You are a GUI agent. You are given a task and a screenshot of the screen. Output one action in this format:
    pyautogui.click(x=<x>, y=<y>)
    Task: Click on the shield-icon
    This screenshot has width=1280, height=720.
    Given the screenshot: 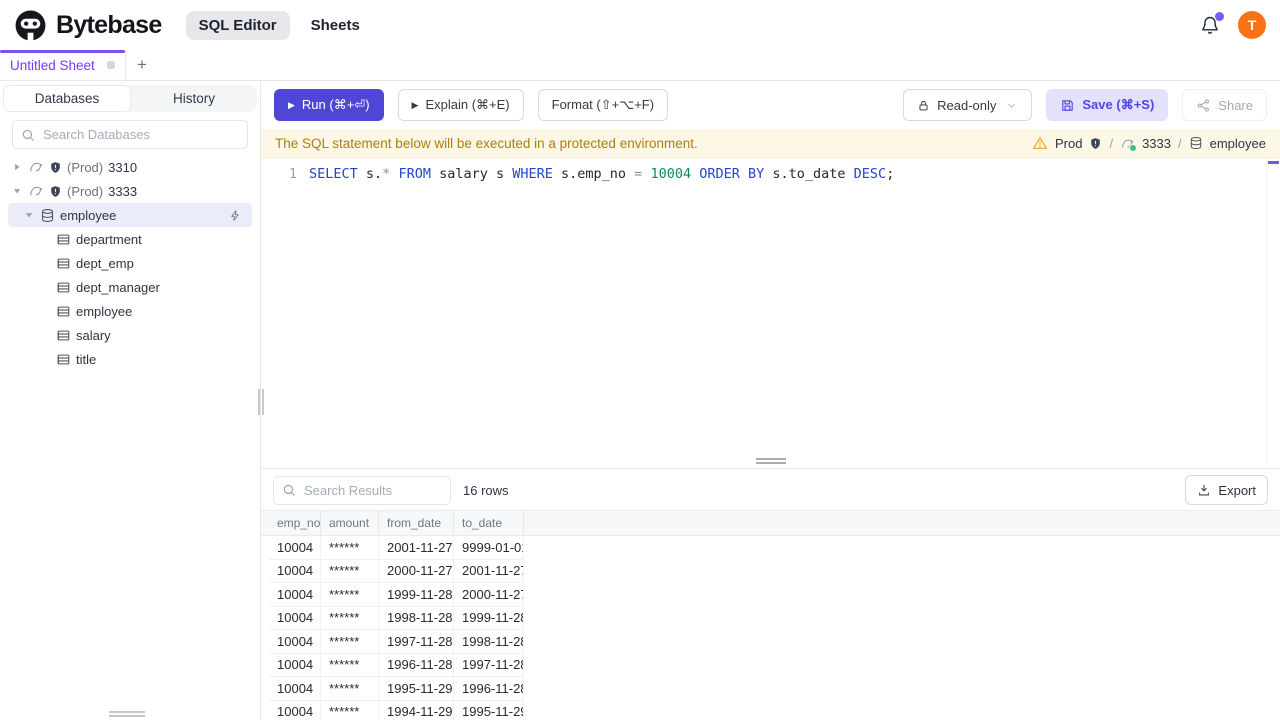 What is the action you would take?
    pyautogui.click(x=1095, y=143)
    